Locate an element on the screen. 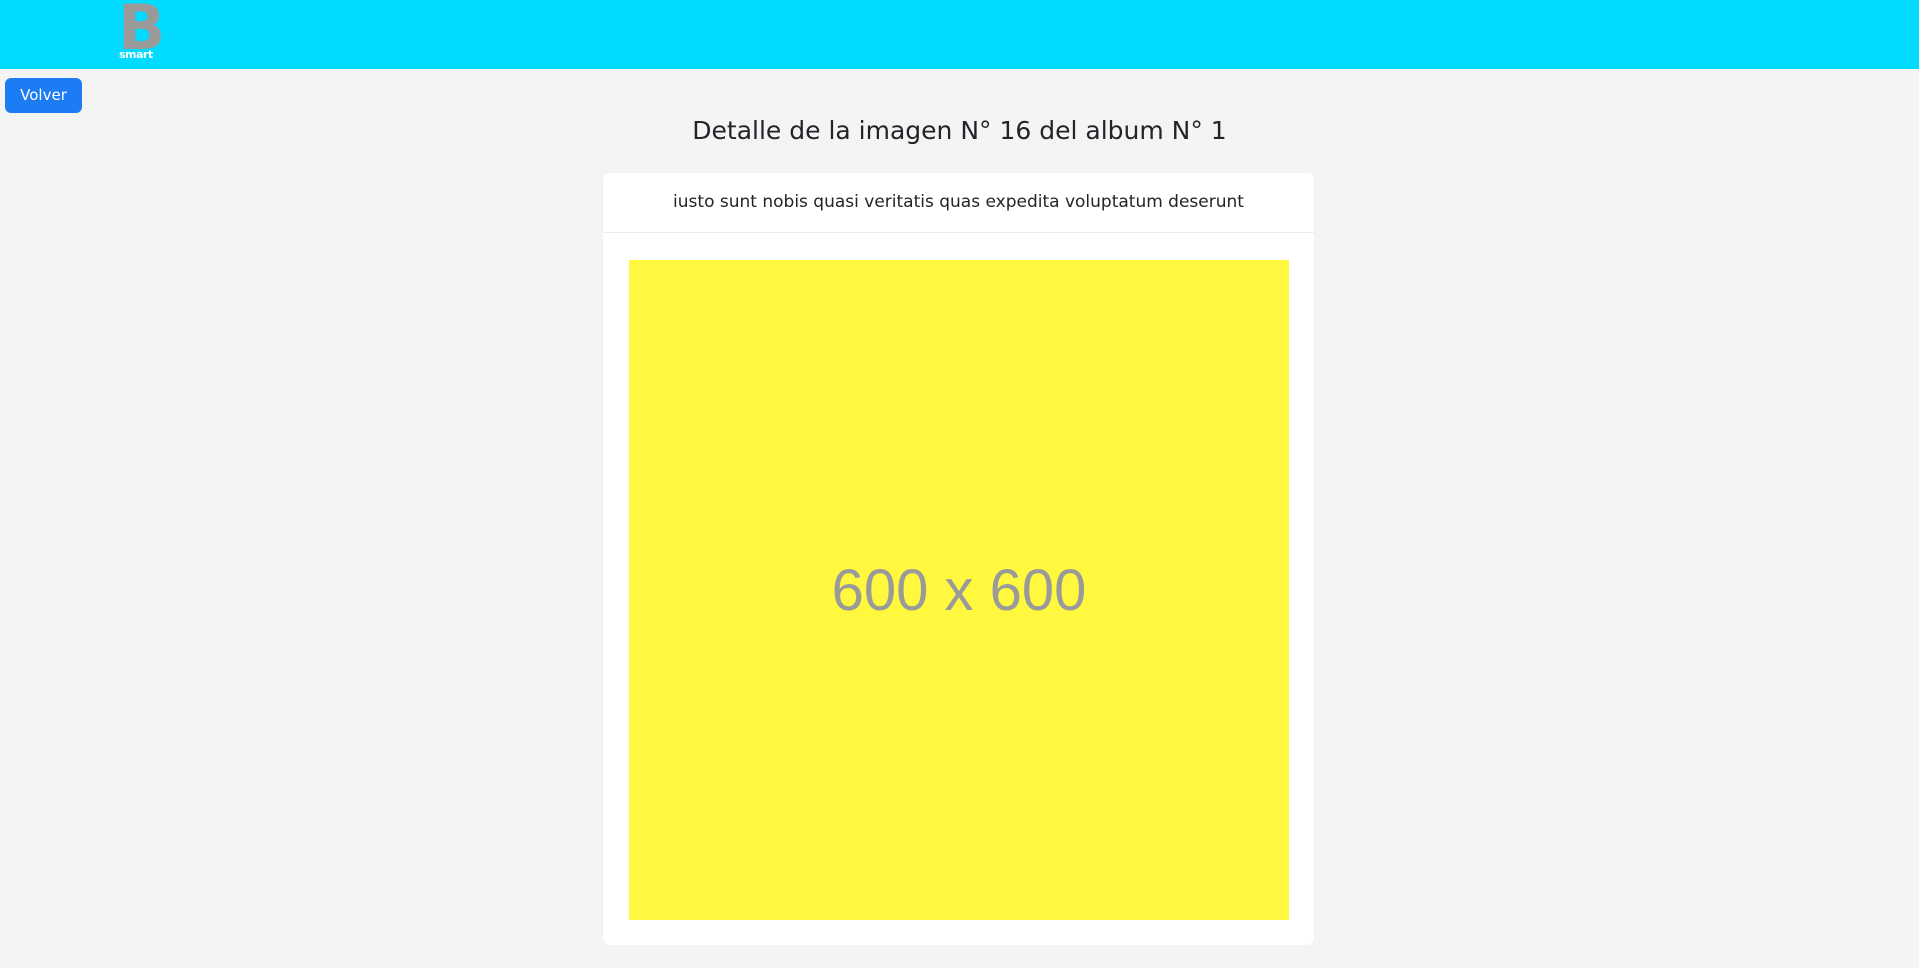  image-placeholder-label: 600 x 600 is located at coordinates (959, 590).